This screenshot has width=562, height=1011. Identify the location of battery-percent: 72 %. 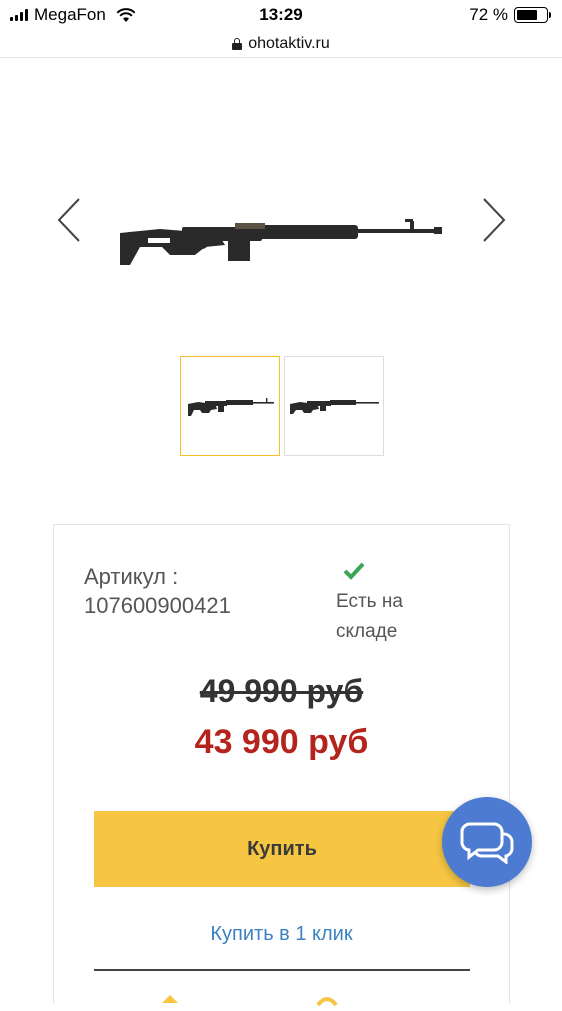
(488, 14).